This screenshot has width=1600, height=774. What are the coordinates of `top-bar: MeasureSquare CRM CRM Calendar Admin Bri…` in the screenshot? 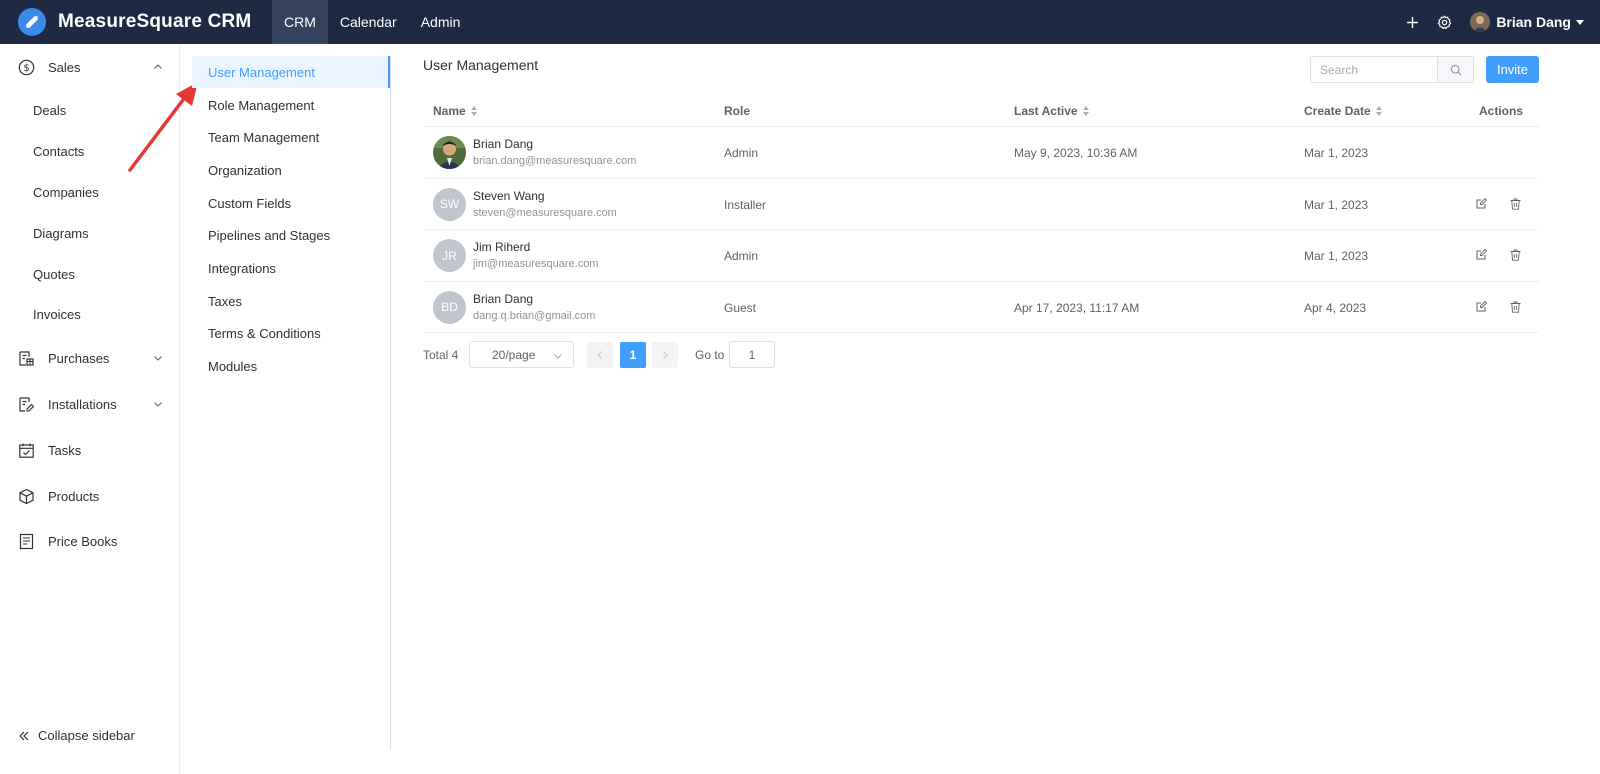 It's located at (800, 22).